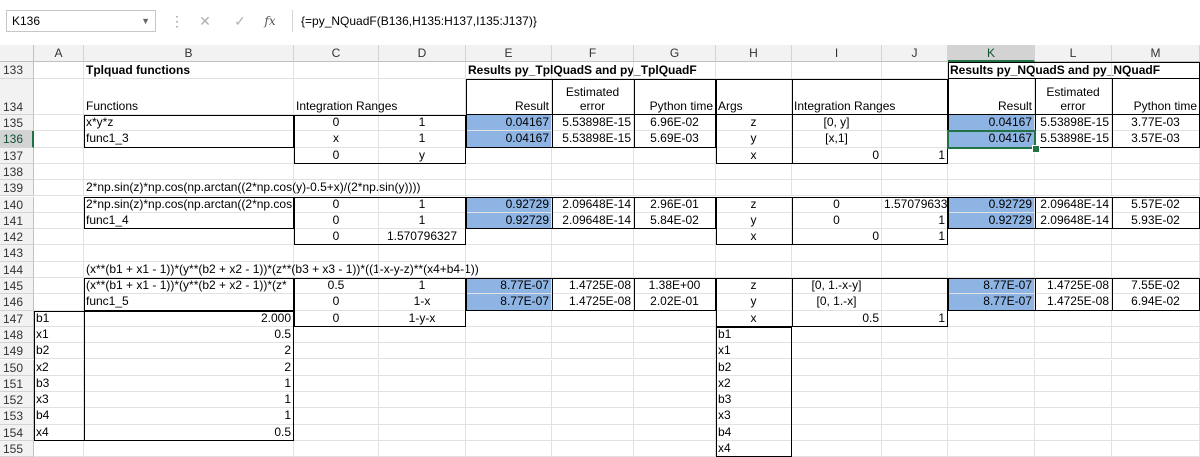 The width and height of the screenshot is (1200, 457). I want to click on grid-cell: 3.57E-03, so click(1156, 139).